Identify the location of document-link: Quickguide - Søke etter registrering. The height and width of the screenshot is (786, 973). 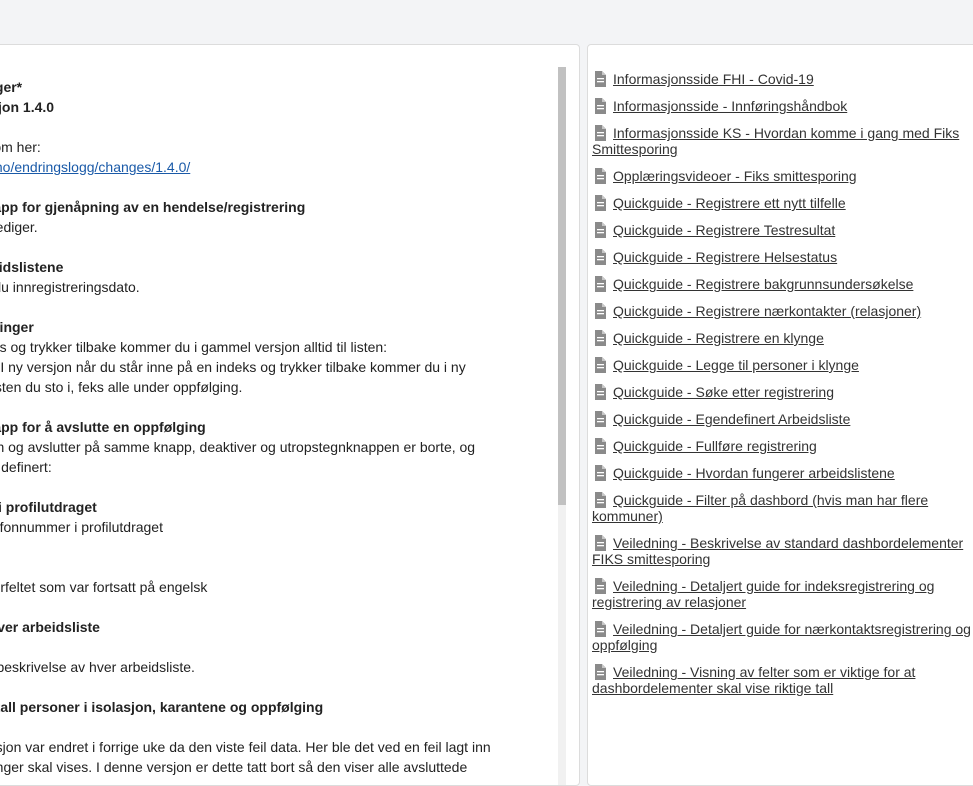
(723, 392).